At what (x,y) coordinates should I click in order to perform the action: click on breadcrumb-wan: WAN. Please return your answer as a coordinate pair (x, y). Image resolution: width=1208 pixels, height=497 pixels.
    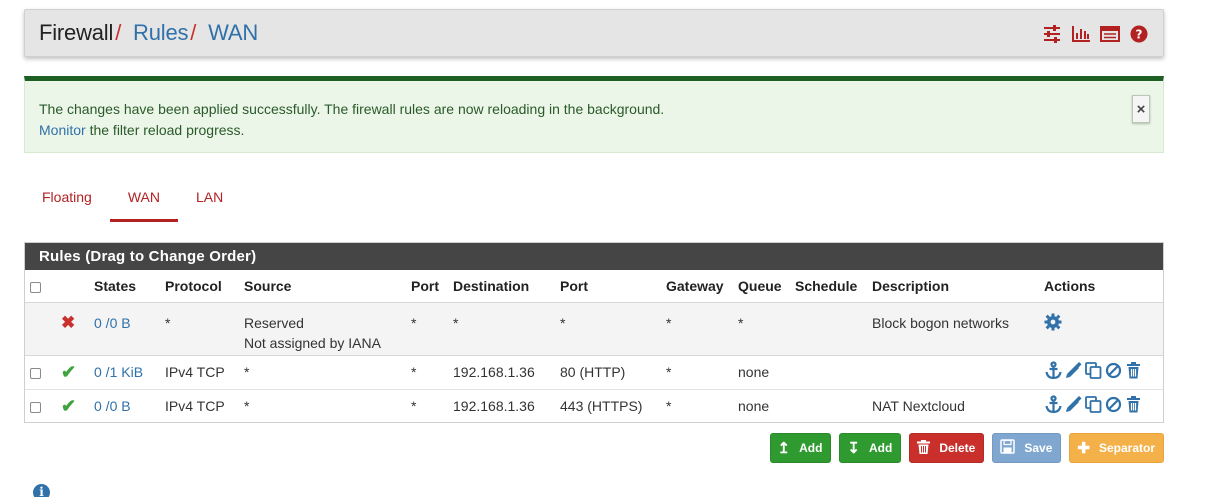
    Looking at the image, I should click on (233, 32).